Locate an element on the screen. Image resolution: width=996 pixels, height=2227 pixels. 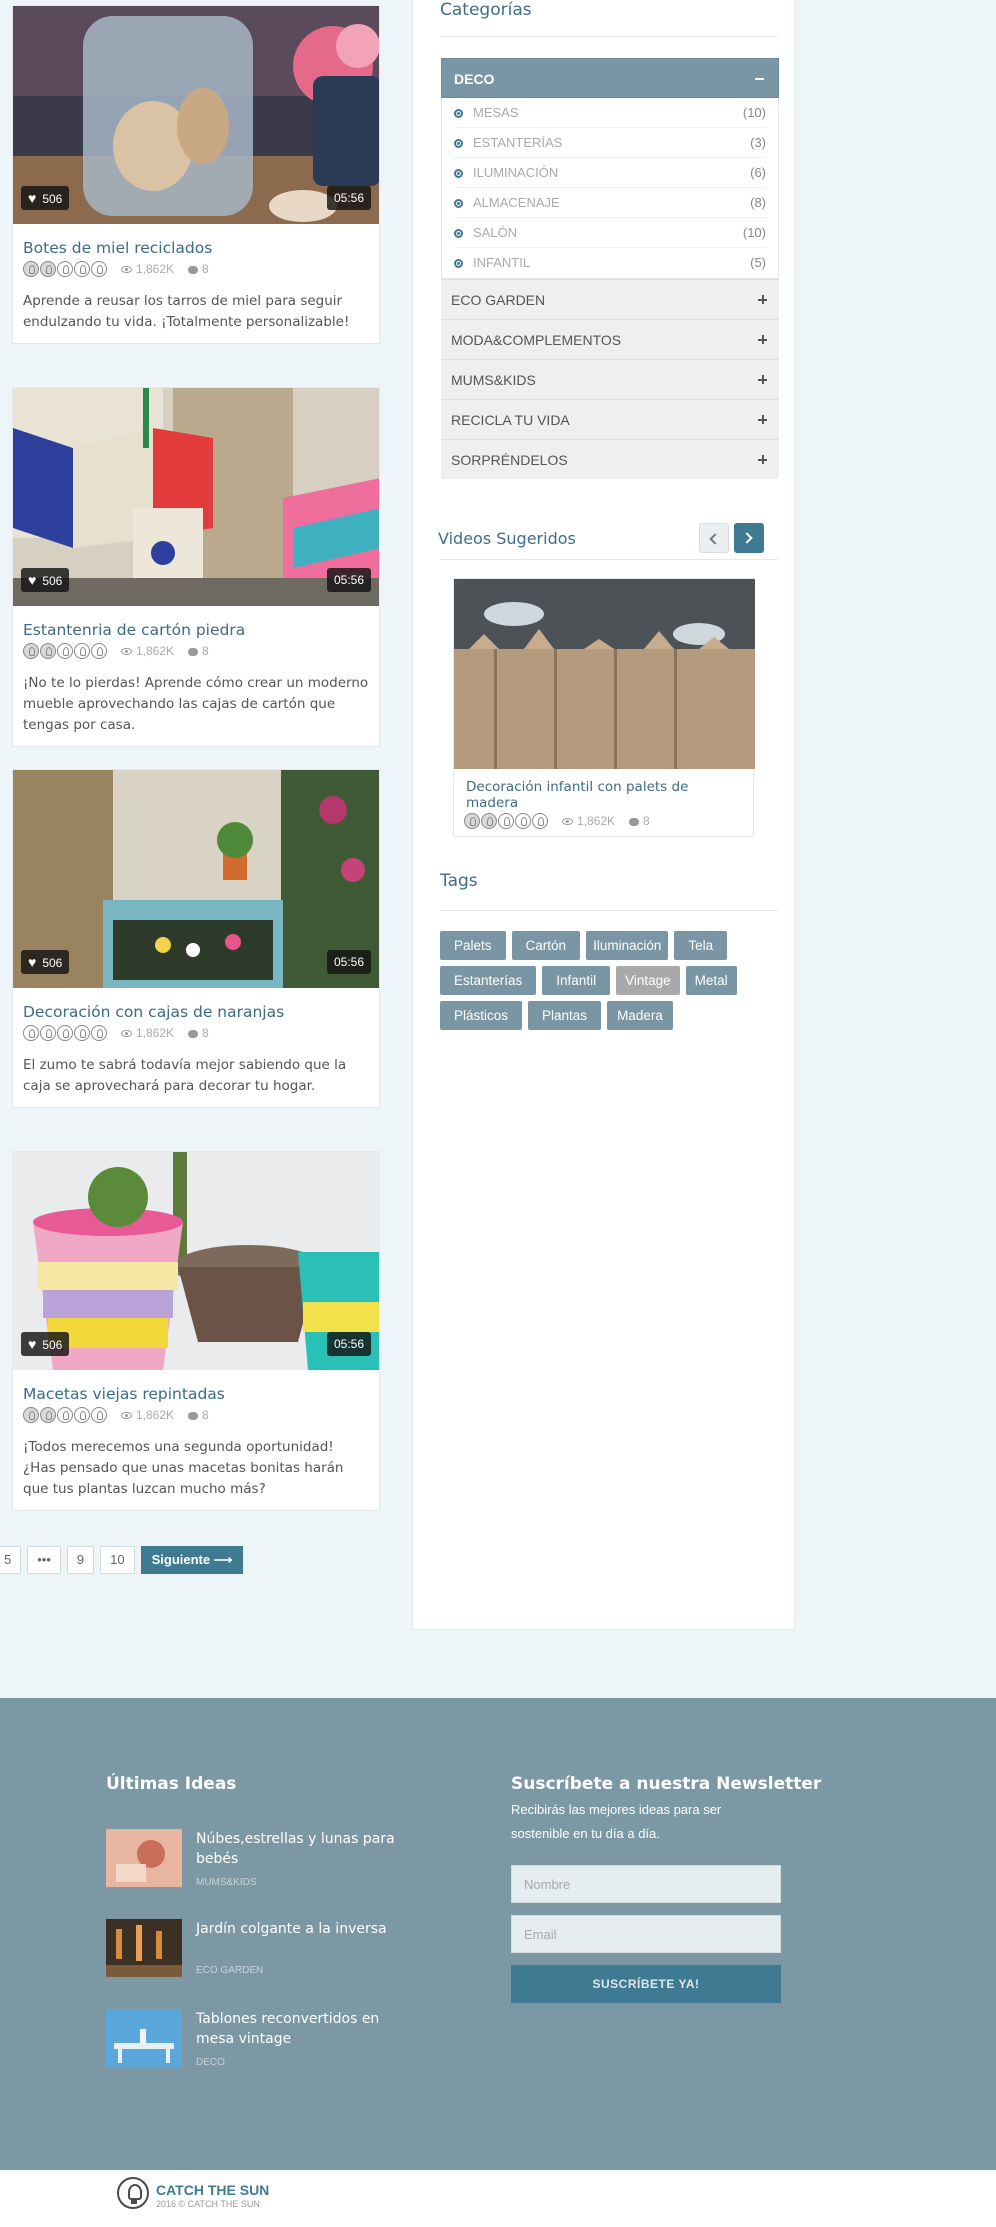
tag-active: Vintage is located at coordinates (648, 980).